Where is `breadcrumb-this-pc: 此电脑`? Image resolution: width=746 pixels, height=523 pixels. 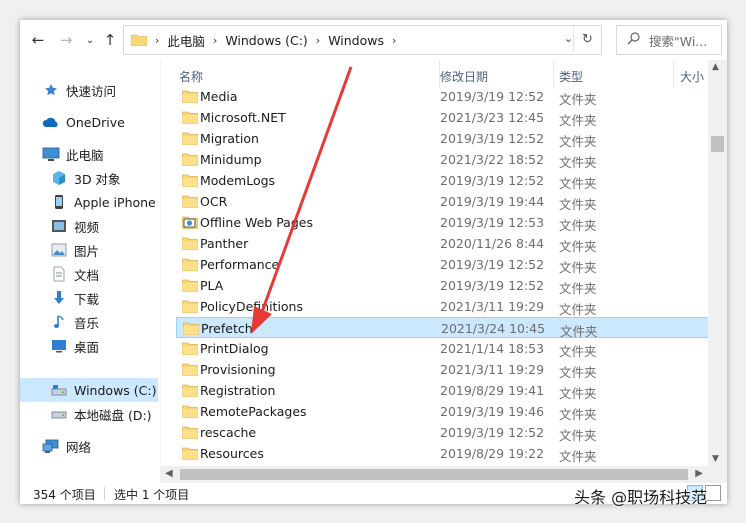 breadcrumb-this-pc: 此电脑 is located at coordinates (186, 40).